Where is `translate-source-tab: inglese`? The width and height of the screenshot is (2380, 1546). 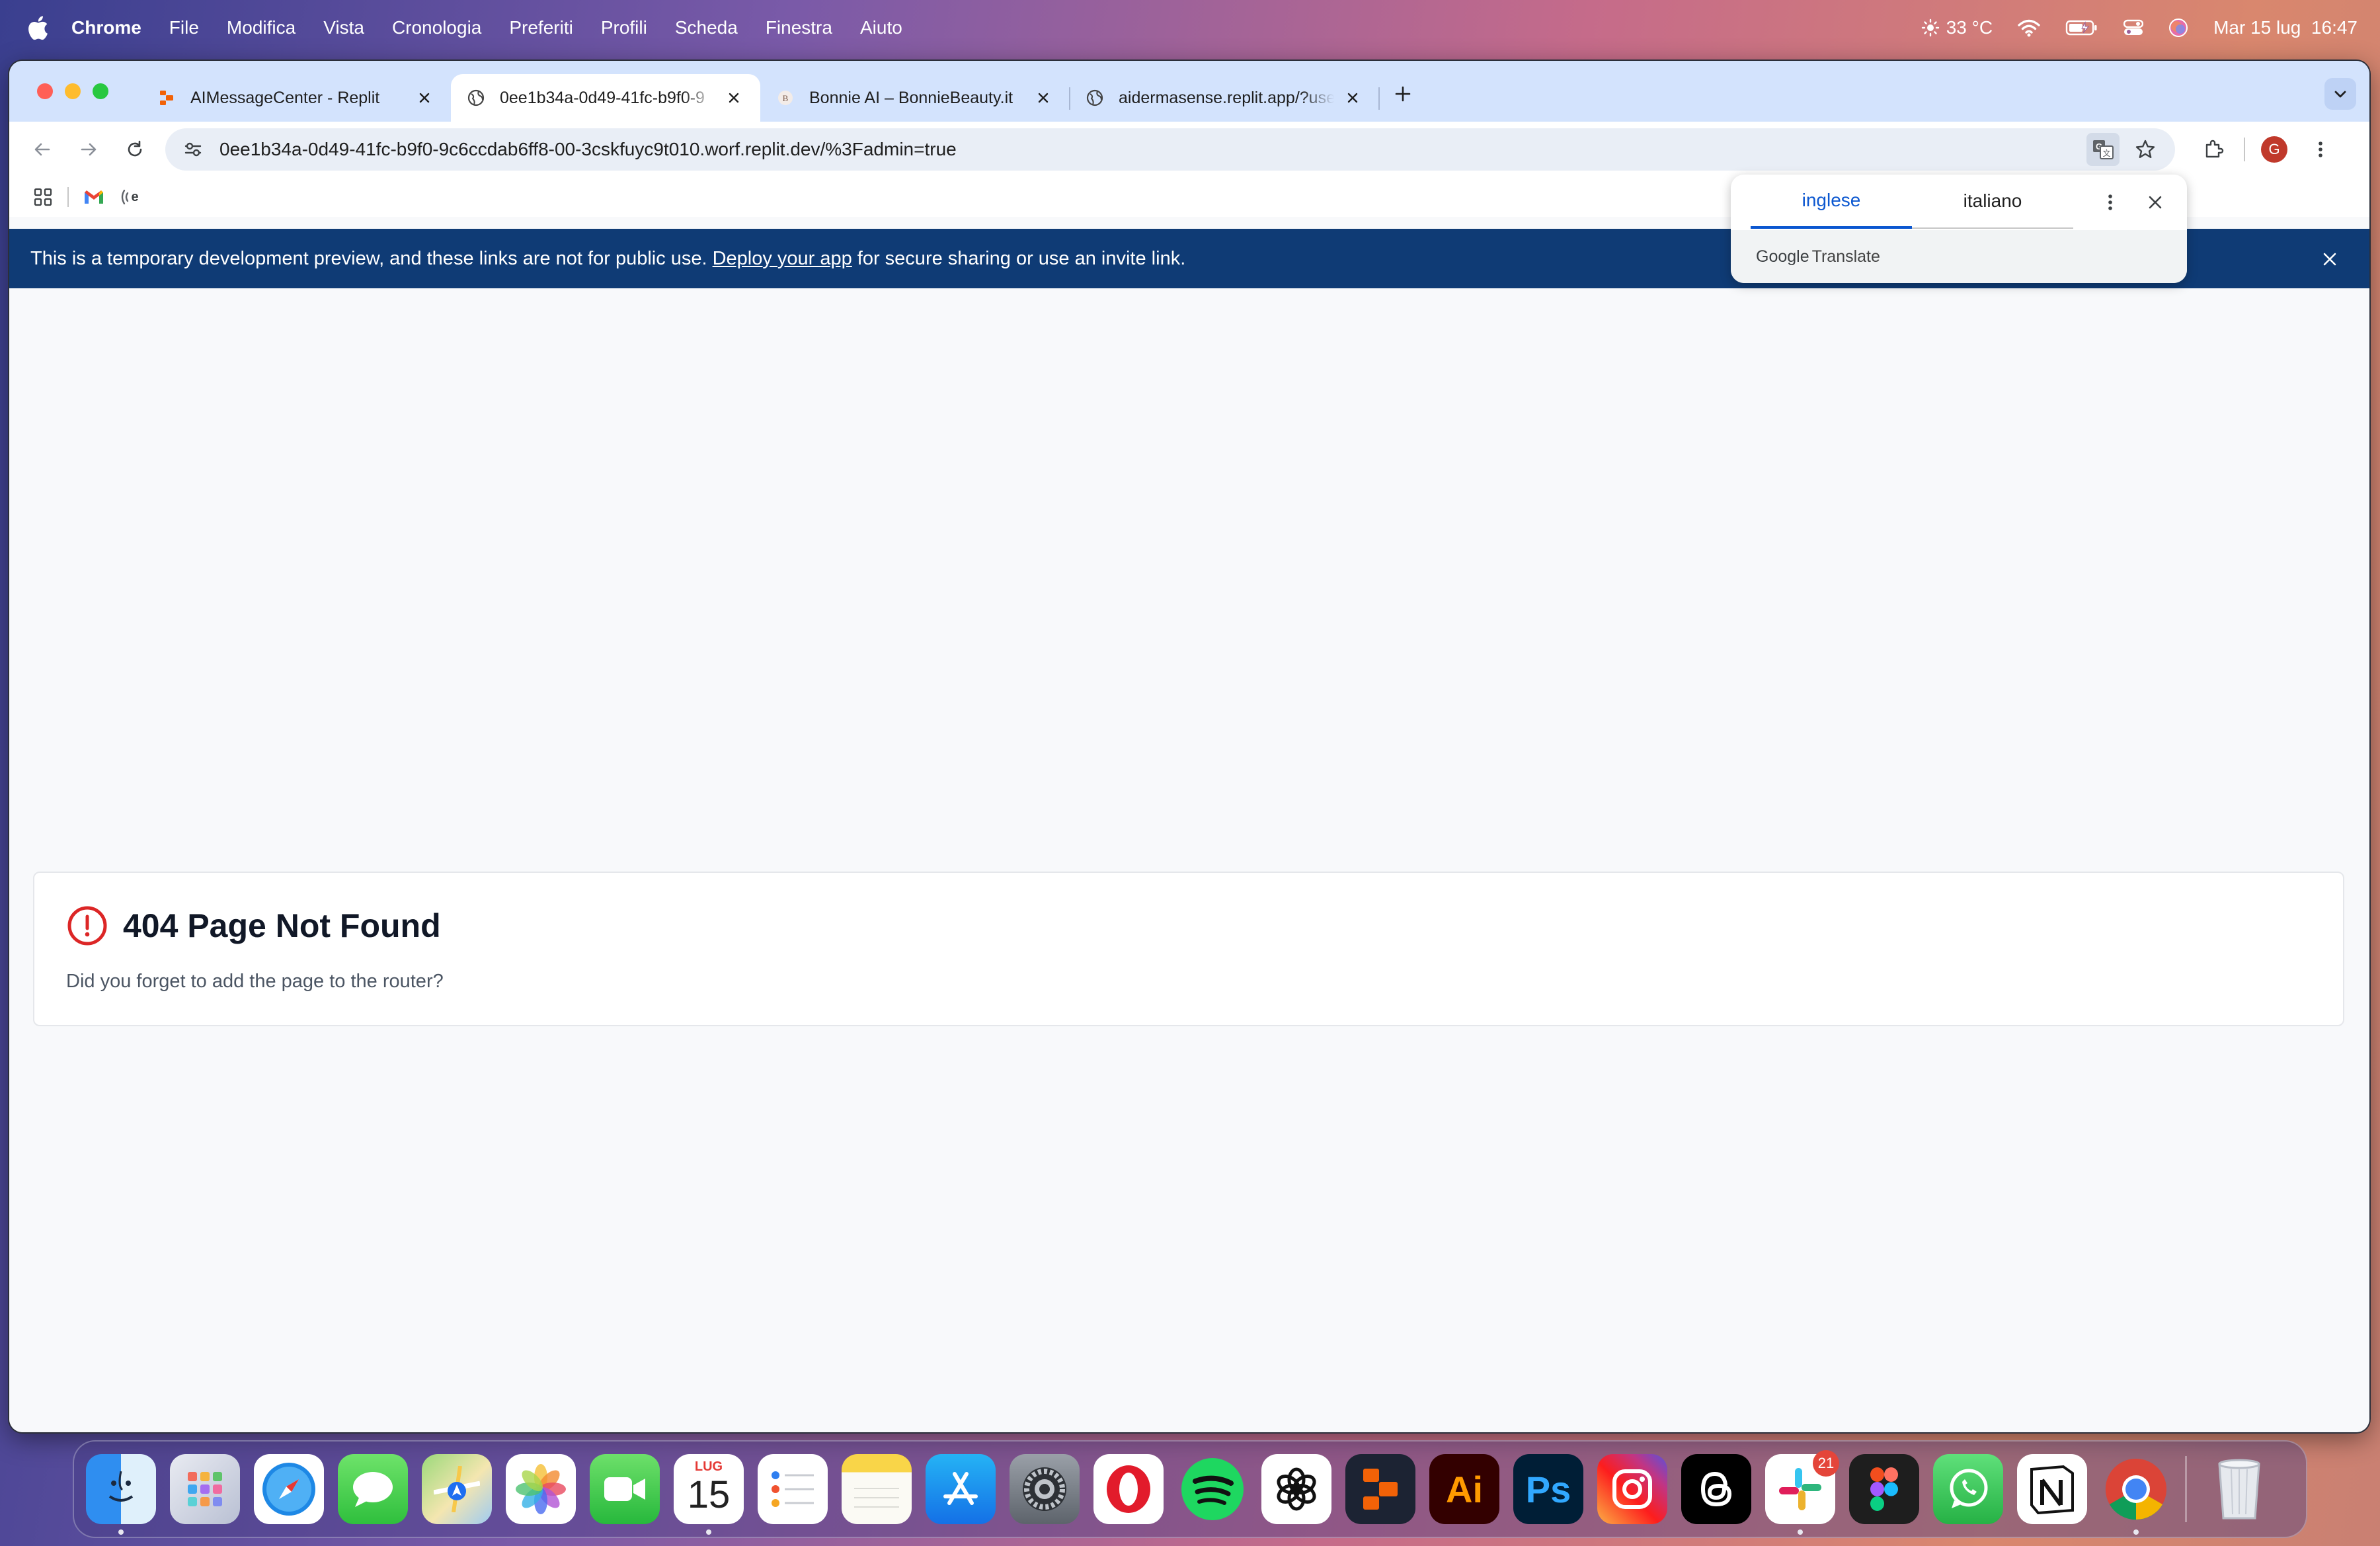
translate-source-tab: inglese is located at coordinates (1831, 202).